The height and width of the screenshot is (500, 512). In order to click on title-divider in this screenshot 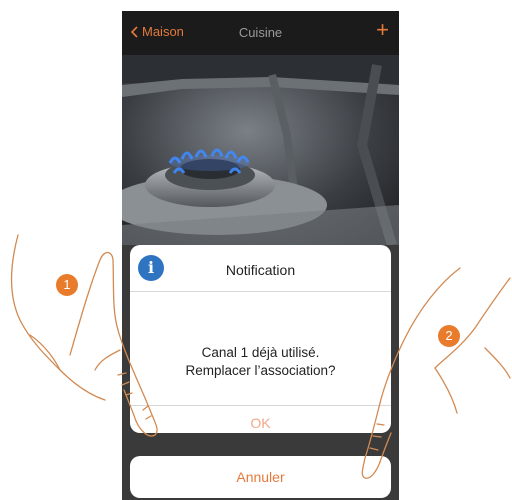, I will do `click(260, 291)`.